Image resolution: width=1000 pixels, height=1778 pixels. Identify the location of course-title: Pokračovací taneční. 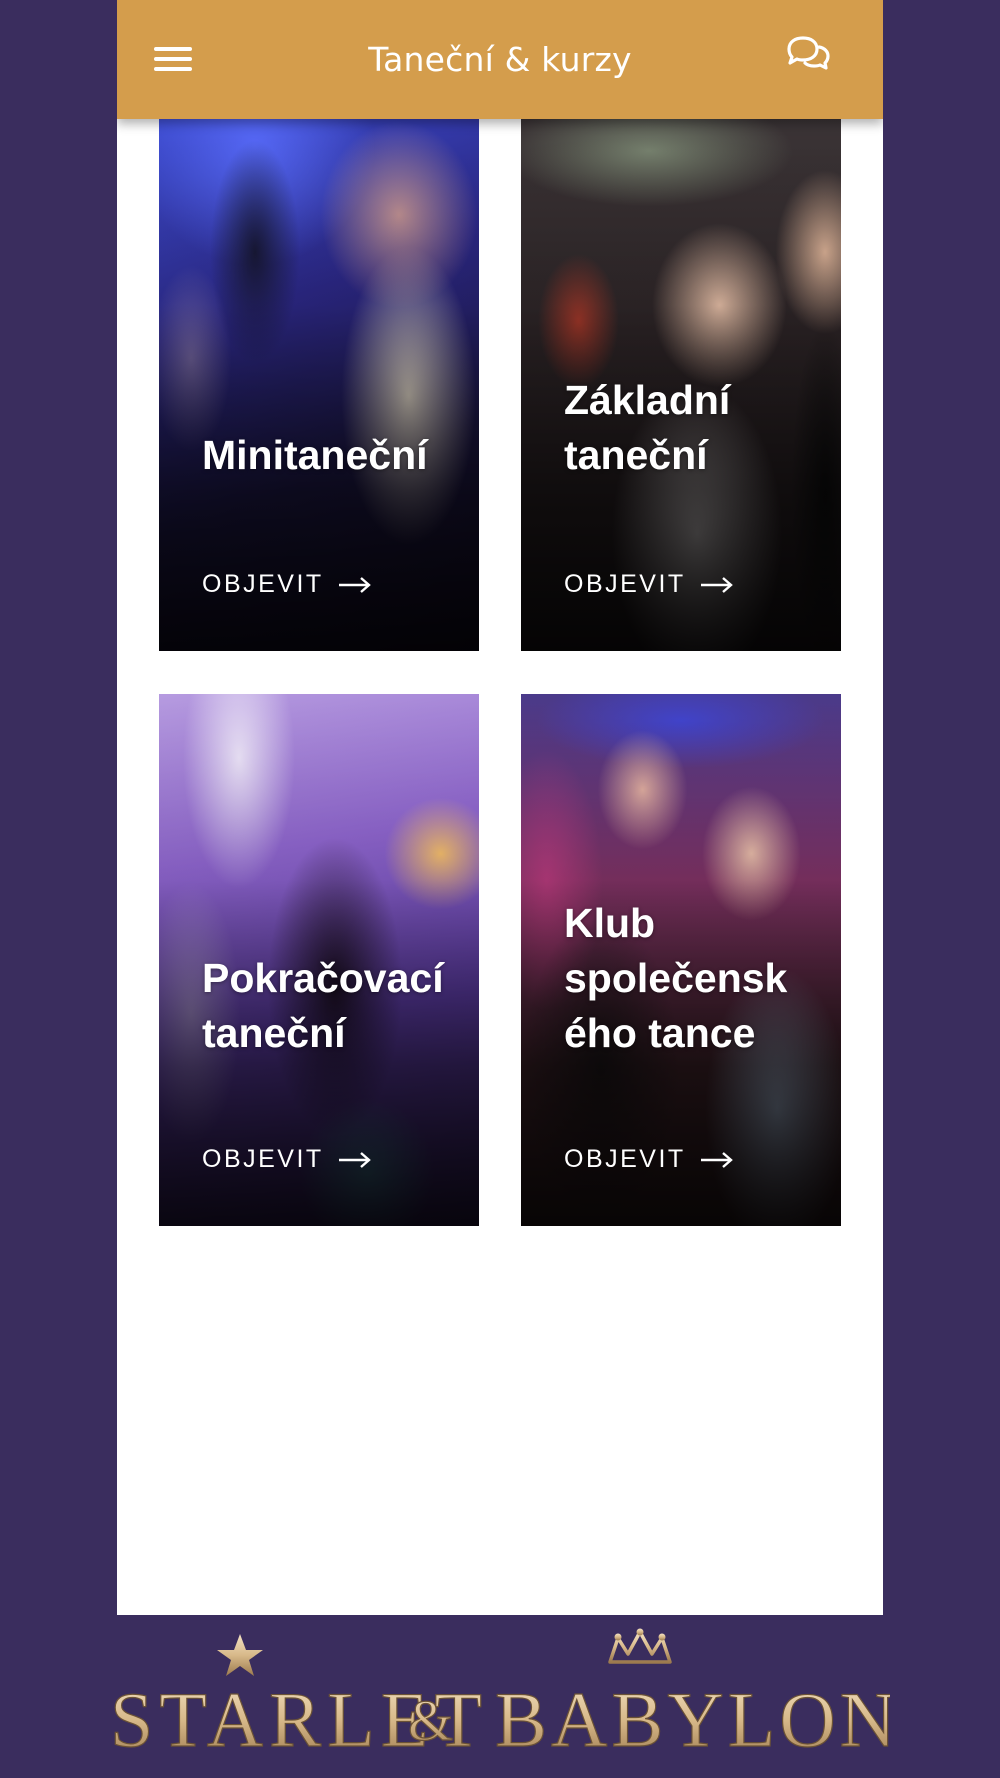
(323, 1005).